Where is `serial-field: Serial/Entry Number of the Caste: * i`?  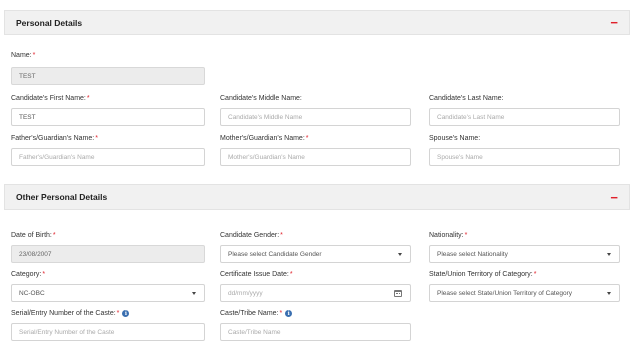
serial-field: Serial/Entry Number of the Caste: * i is located at coordinates (70, 313).